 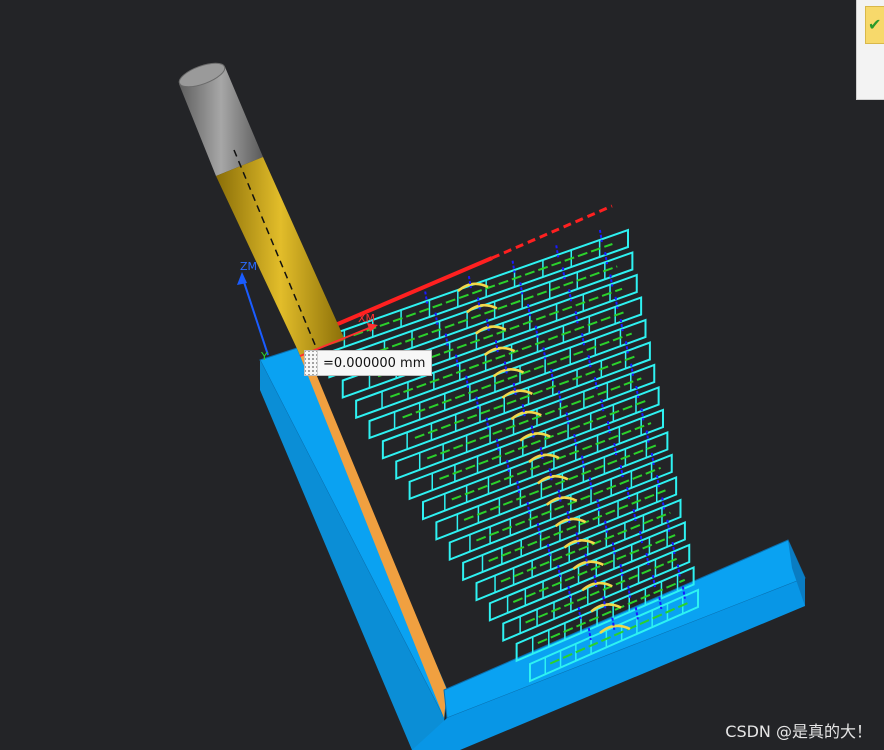 I want to click on ok-button: ✔, so click(x=874, y=25).